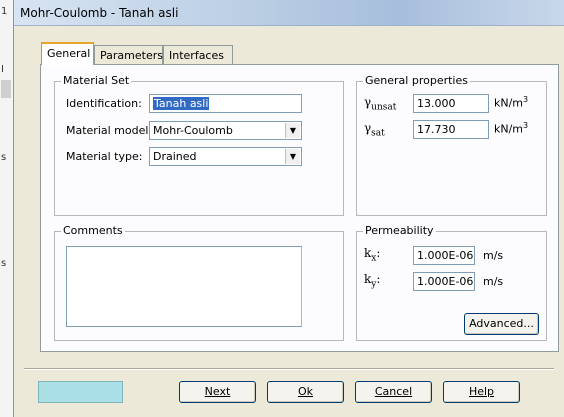  I want to click on gamma-sat-field: 17.730, so click(451, 129).